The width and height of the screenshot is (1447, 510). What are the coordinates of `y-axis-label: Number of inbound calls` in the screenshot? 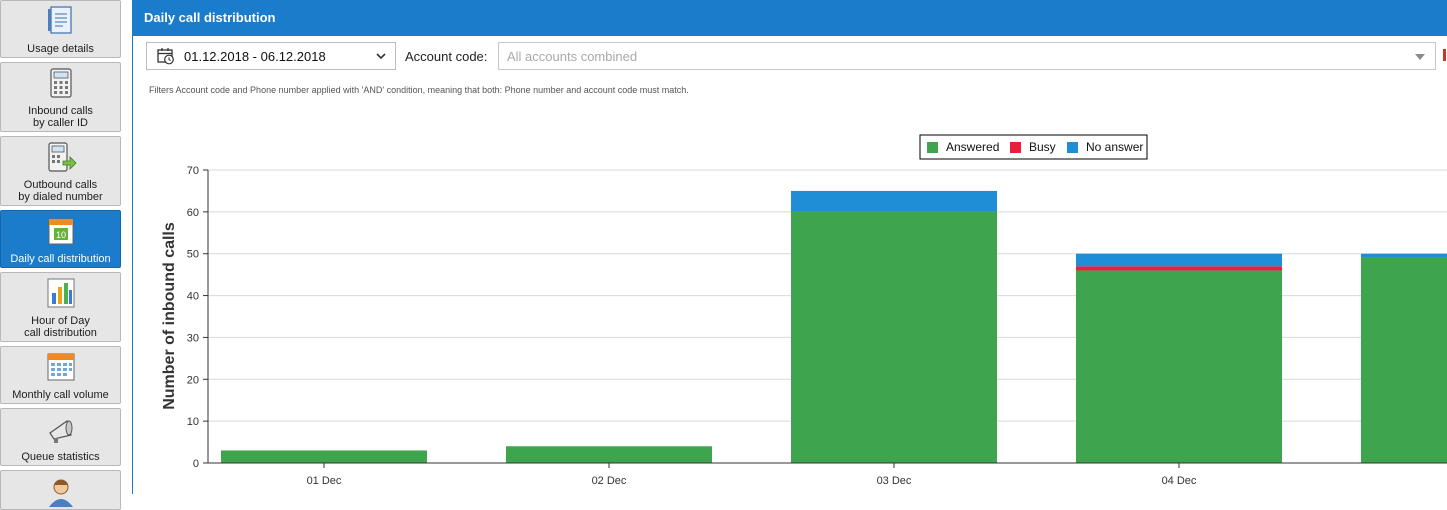 It's located at (169, 316).